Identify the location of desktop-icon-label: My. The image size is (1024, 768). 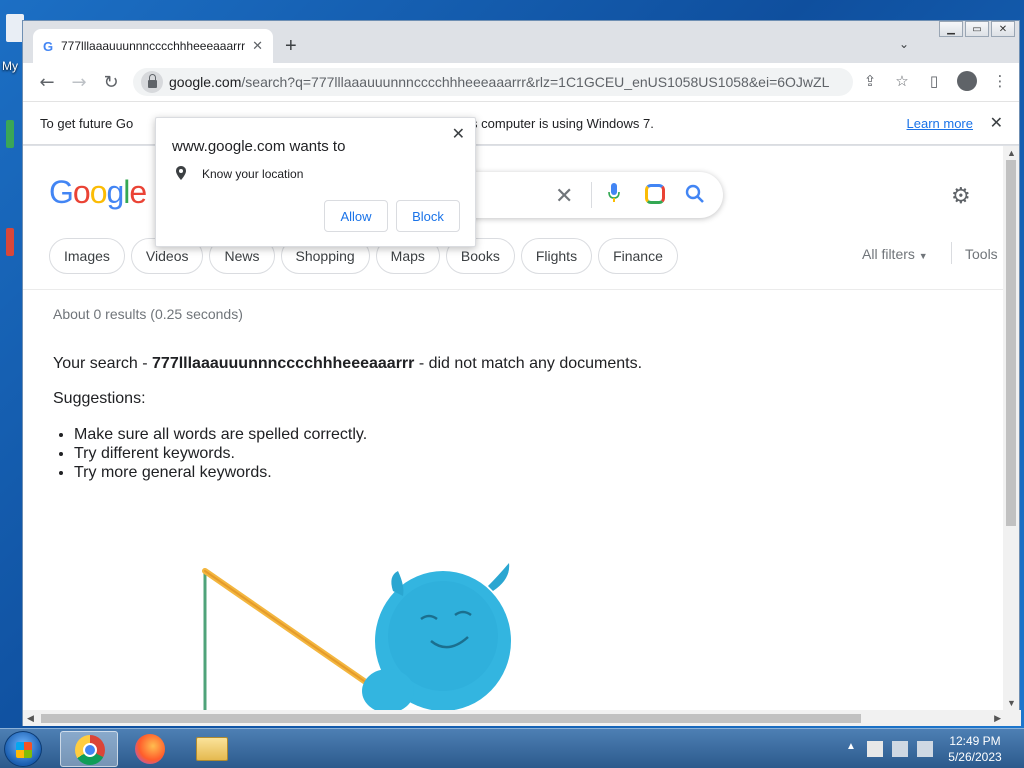
(10, 66).